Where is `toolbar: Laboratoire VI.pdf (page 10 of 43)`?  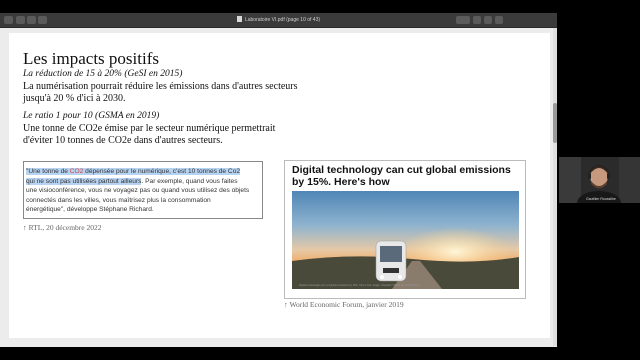
toolbar: Laboratoire VI.pdf (page 10 of 43) is located at coordinates (278, 20).